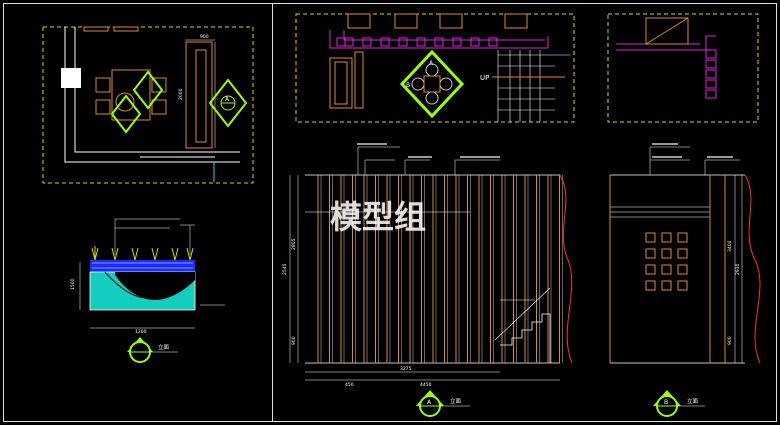  Describe the element at coordinates (426, 385) in the screenshot. I see `elevA-dim-total: 4450` at that location.